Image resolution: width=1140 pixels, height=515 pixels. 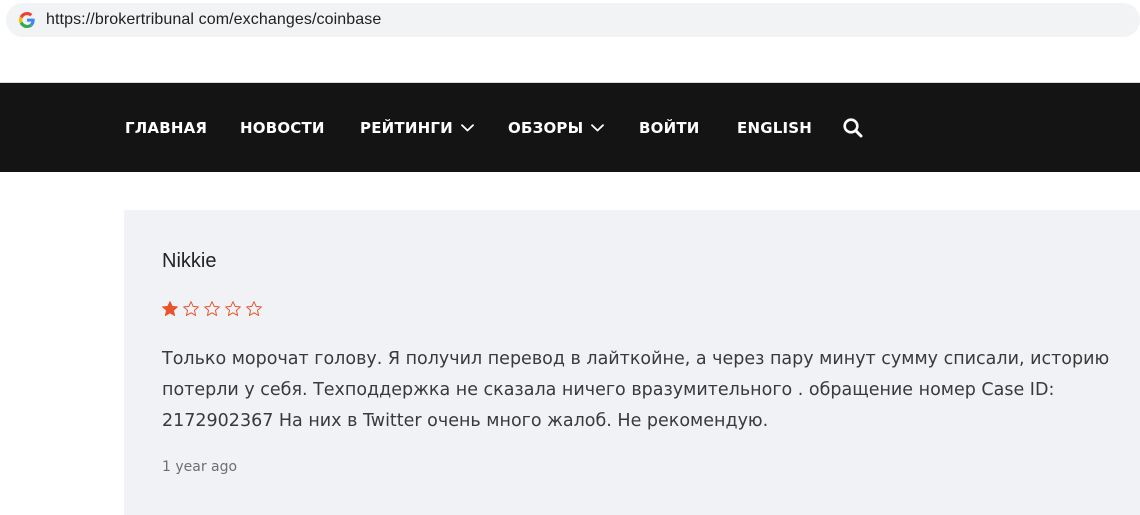 I want to click on nav-item-reviews: ОБЗОРЫ, so click(x=556, y=127).